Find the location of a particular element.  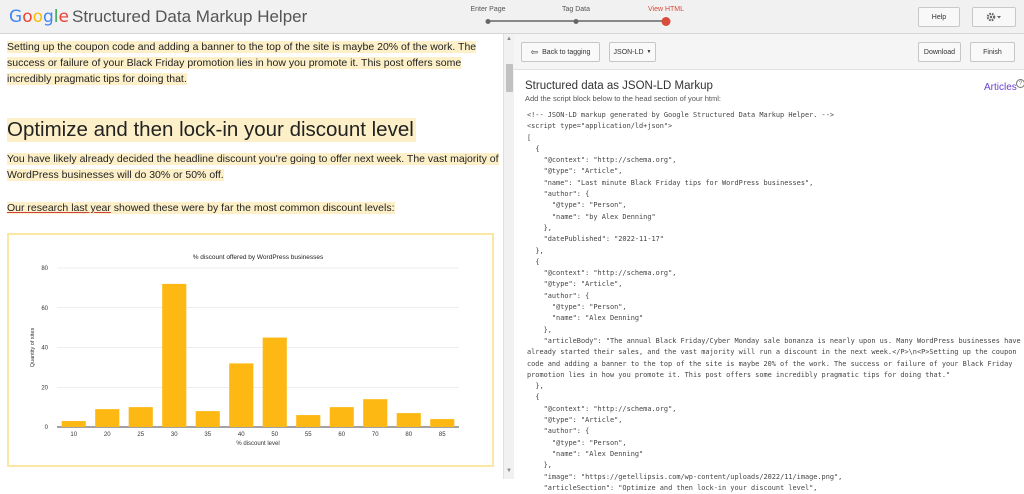

y-tick-label: 20 is located at coordinates (44, 388).